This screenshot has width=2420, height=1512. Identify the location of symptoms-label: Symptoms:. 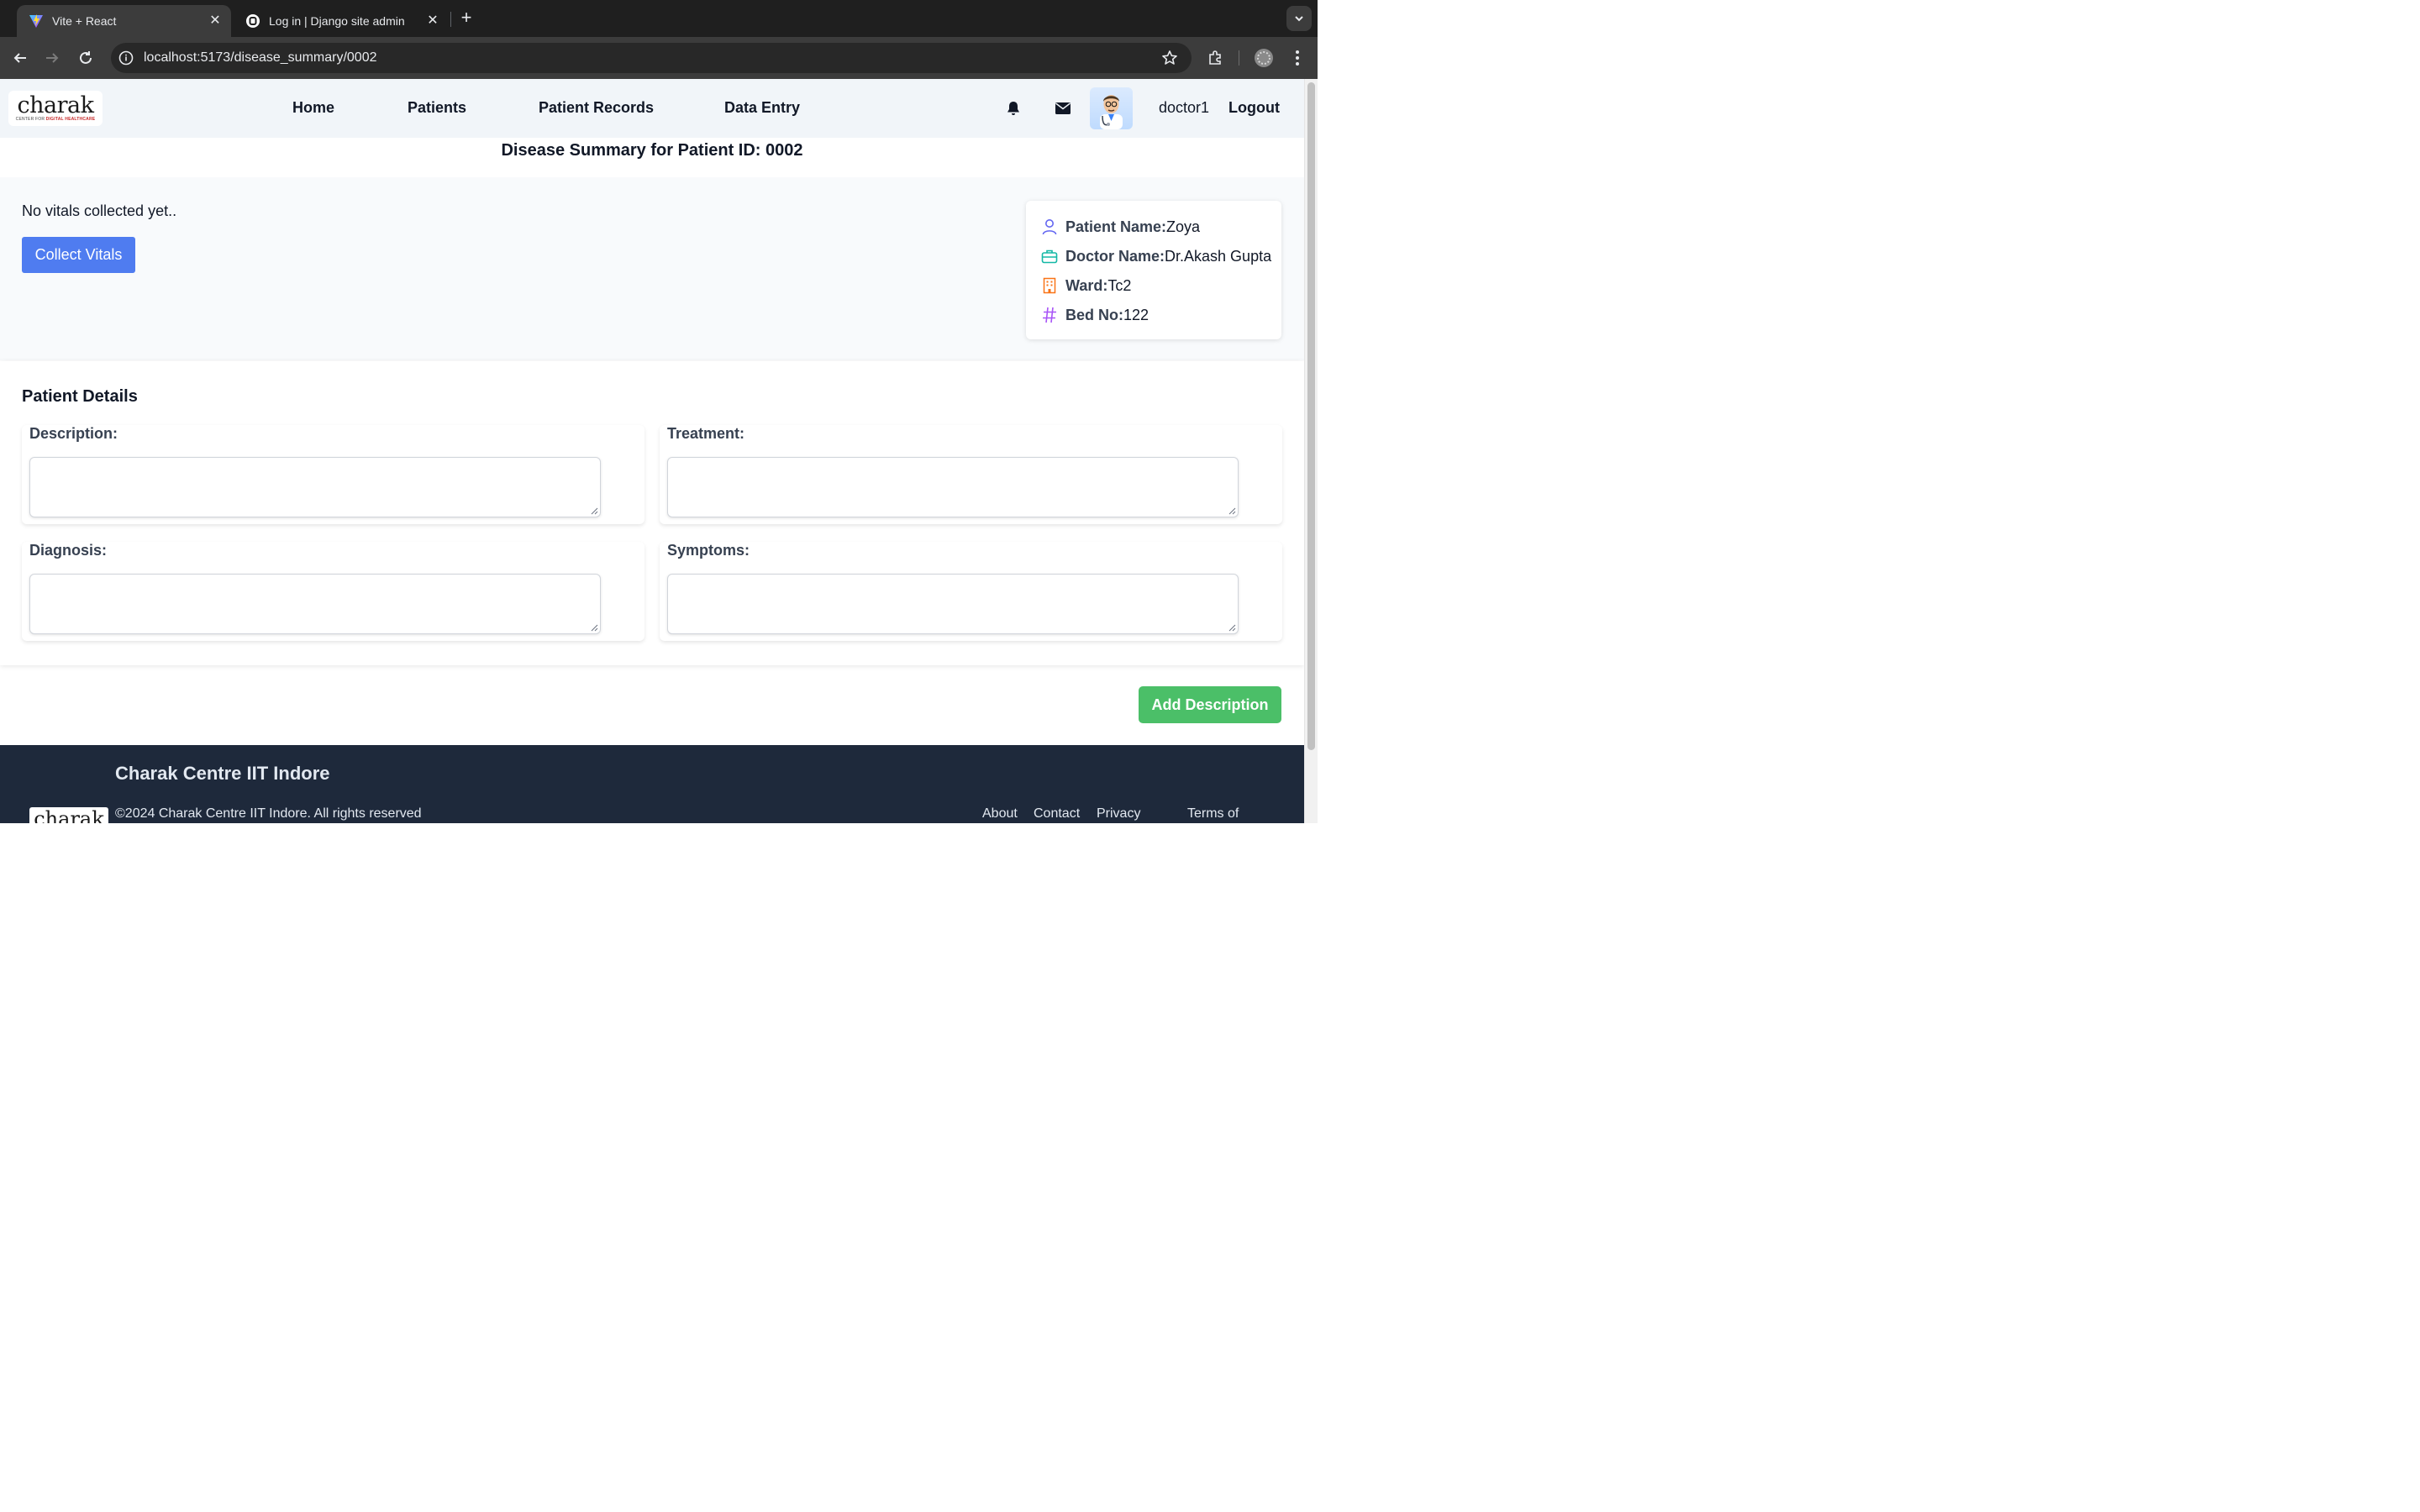
(708, 550).